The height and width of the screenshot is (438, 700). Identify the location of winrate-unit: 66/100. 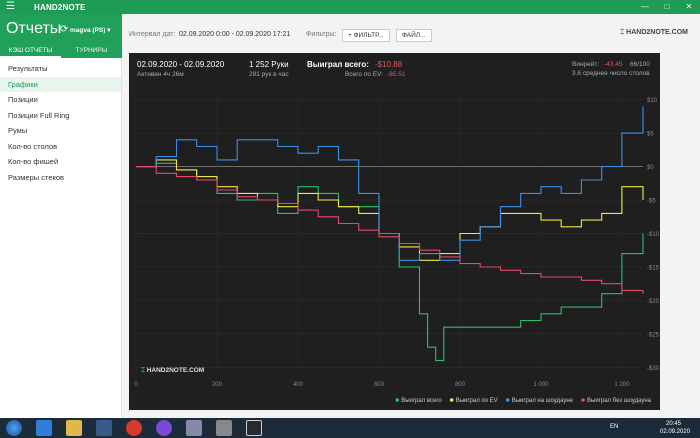
(640, 64).